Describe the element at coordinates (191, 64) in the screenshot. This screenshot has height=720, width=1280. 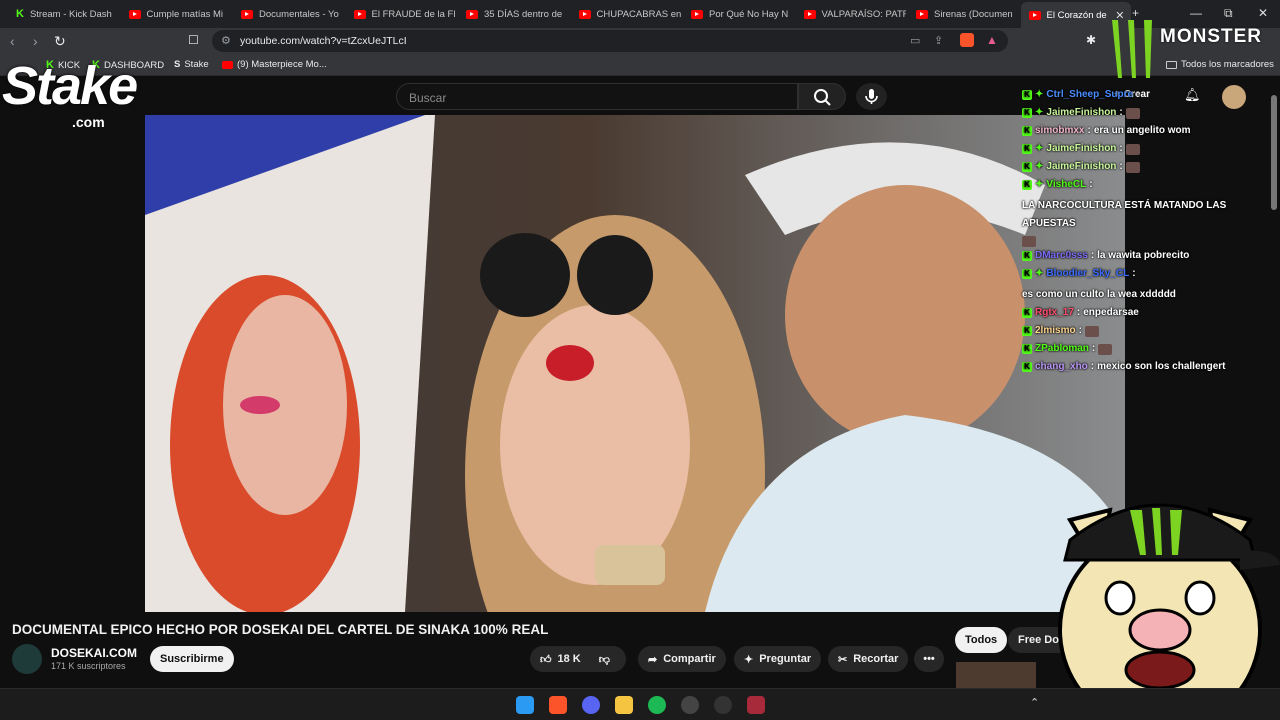
I see `bookmark-stake: S Stake` at that location.